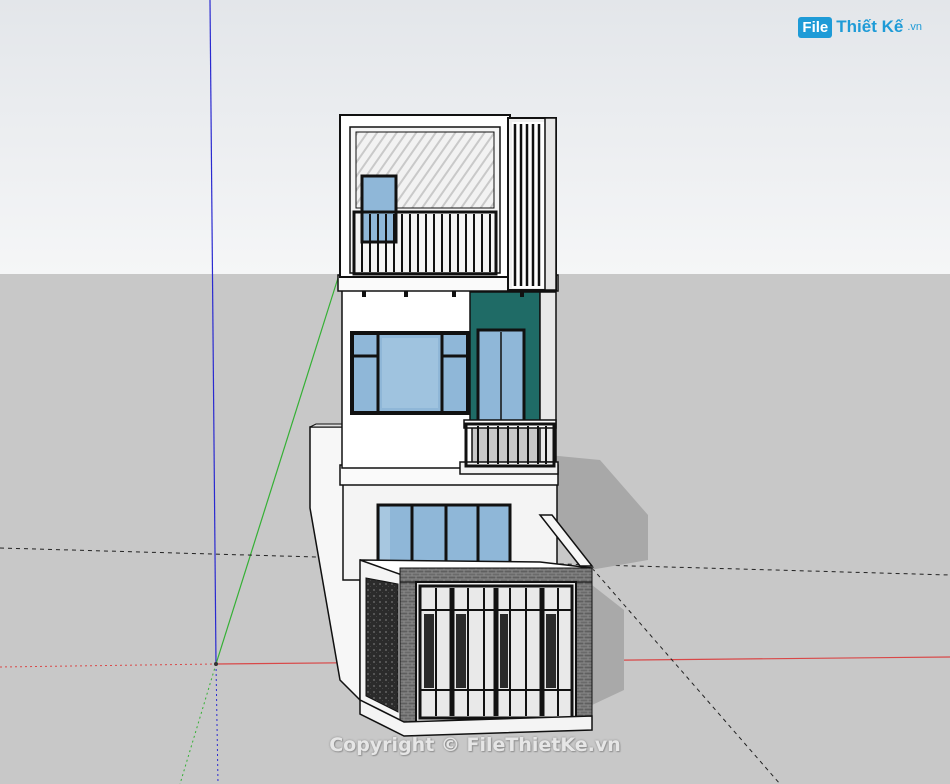 This screenshot has height=784, width=950. Describe the element at coordinates (408, 647) in the screenshot. I see `brick-pillar-left` at that location.